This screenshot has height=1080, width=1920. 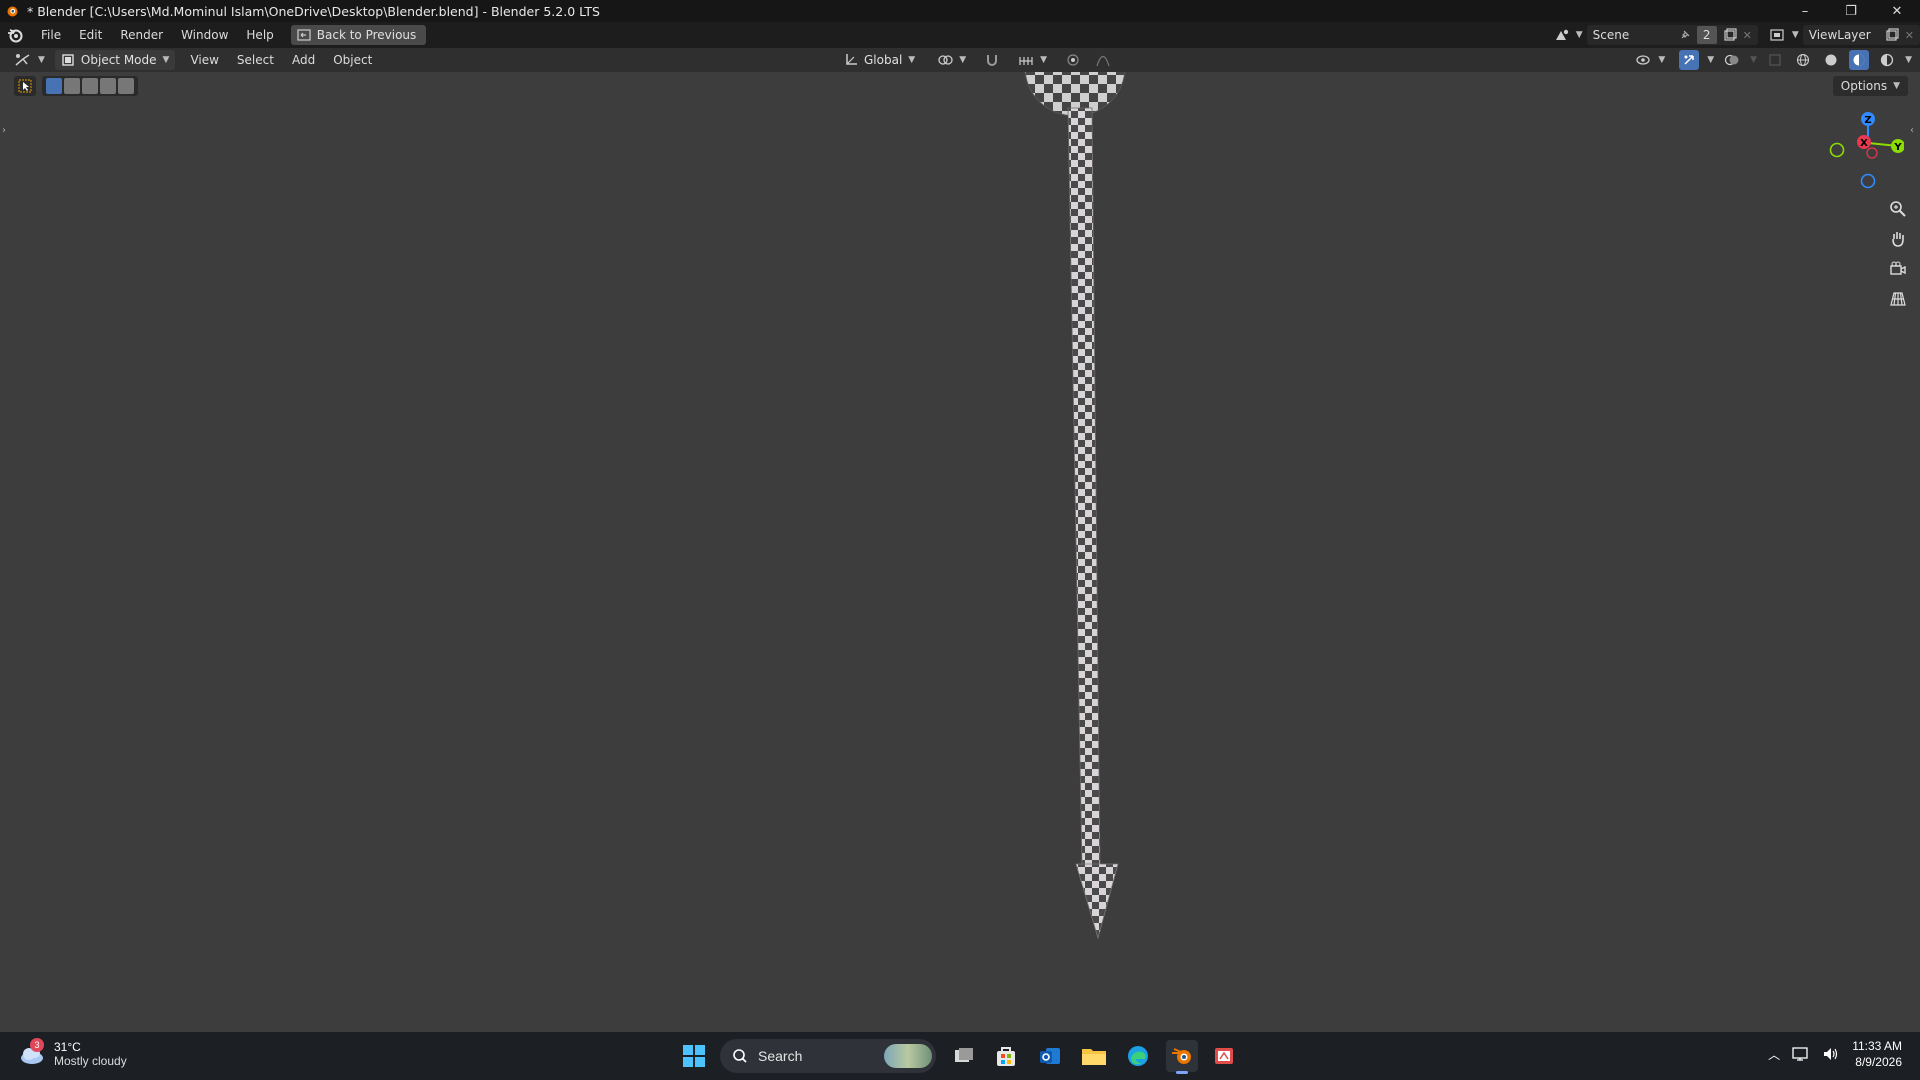 I want to click on gizmo-chevron-icon: ▼, so click(x=1710, y=60).